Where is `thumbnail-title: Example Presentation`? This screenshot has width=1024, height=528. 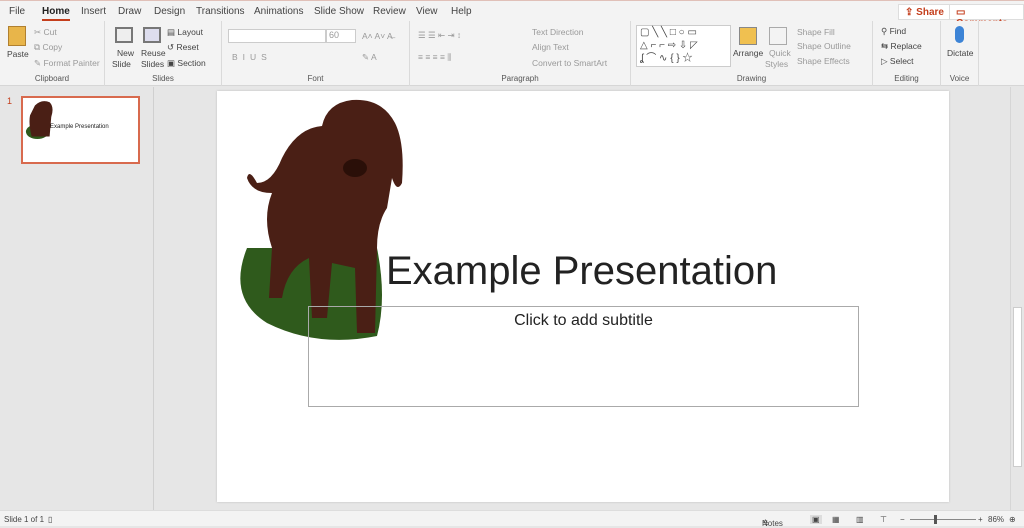
thumbnail-title: Example Presentation is located at coordinates (79, 127).